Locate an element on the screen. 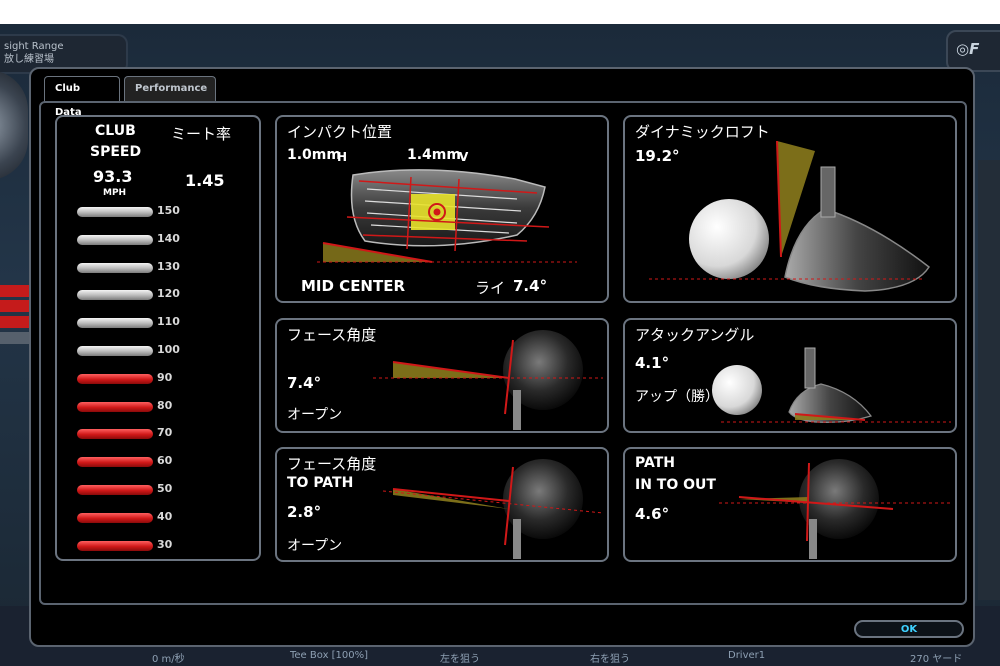  face-to-path-diagram is located at coordinates (493, 509).